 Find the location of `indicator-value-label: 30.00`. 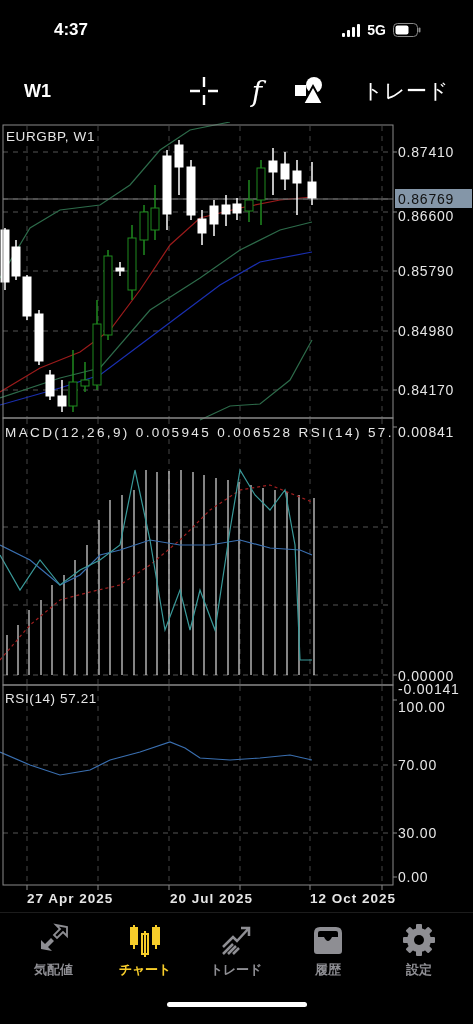

indicator-value-label: 30.00 is located at coordinates (418, 833).